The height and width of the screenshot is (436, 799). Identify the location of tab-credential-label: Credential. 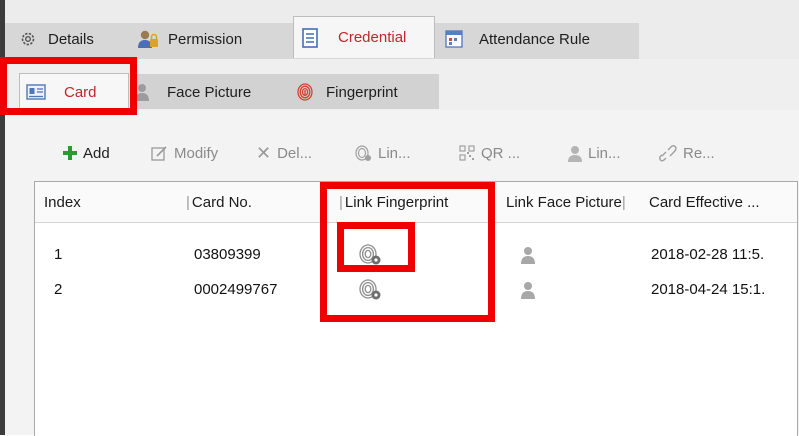
(372, 37).